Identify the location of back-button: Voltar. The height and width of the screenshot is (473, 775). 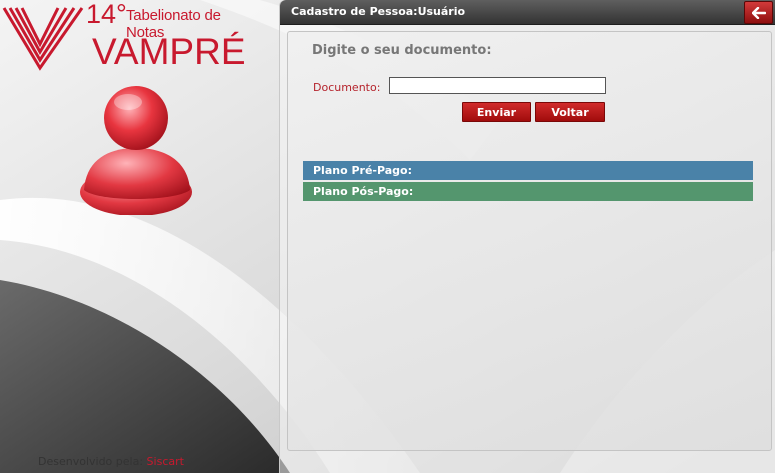
(570, 112).